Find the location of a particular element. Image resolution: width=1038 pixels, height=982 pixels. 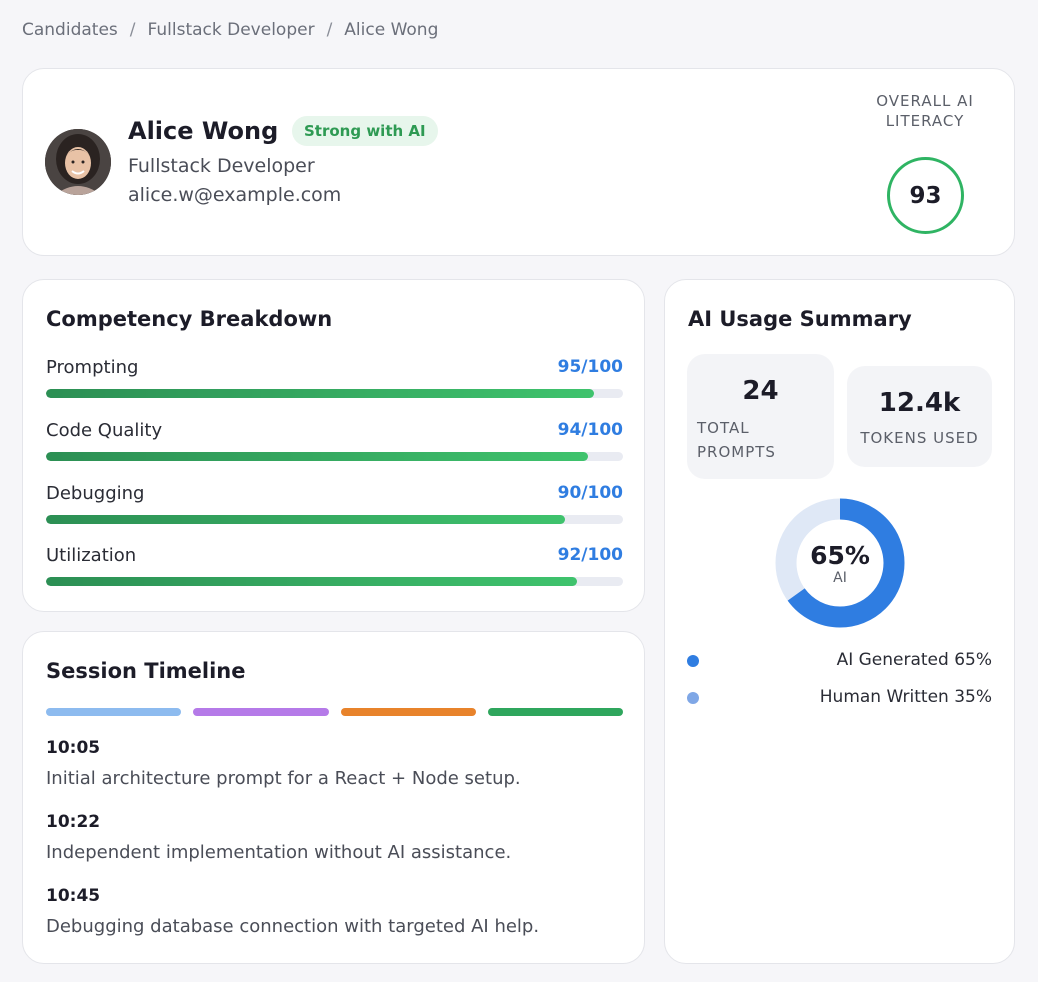

usage-title: AI Usage Summary is located at coordinates (800, 319).